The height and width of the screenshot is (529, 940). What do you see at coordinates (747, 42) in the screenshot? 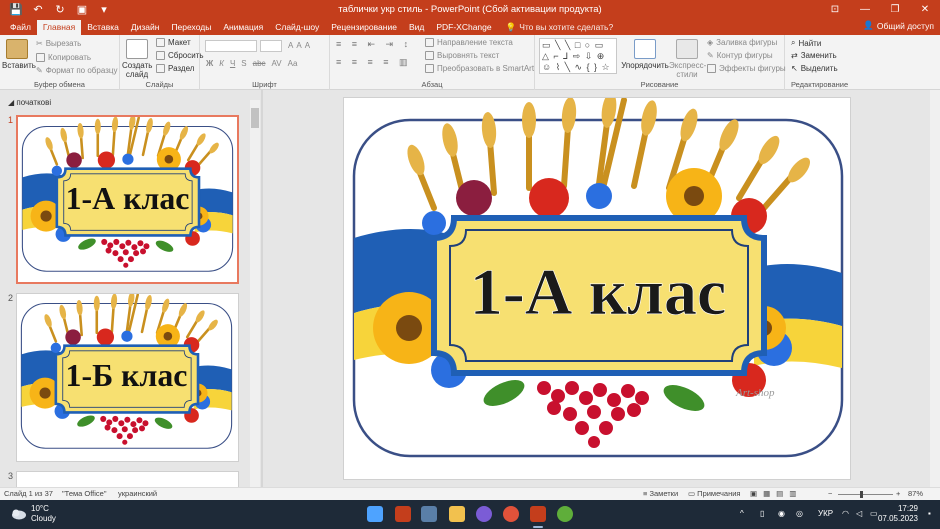
I see `shape-fill-label: Заливка фигуры` at bounding box center [747, 42].